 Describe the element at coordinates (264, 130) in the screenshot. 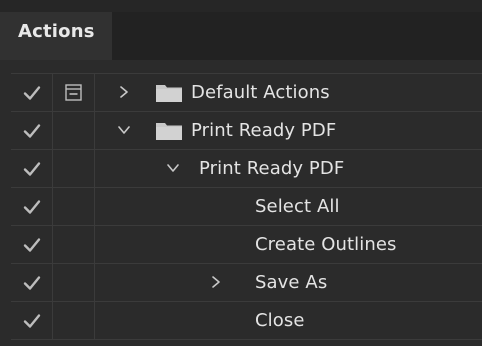

I see `action-set-label: Print Ready PDF` at that location.